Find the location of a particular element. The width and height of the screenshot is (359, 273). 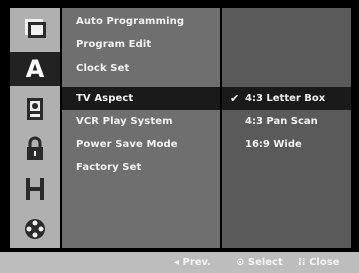

media-card-icon is located at coordinates (35, 109).